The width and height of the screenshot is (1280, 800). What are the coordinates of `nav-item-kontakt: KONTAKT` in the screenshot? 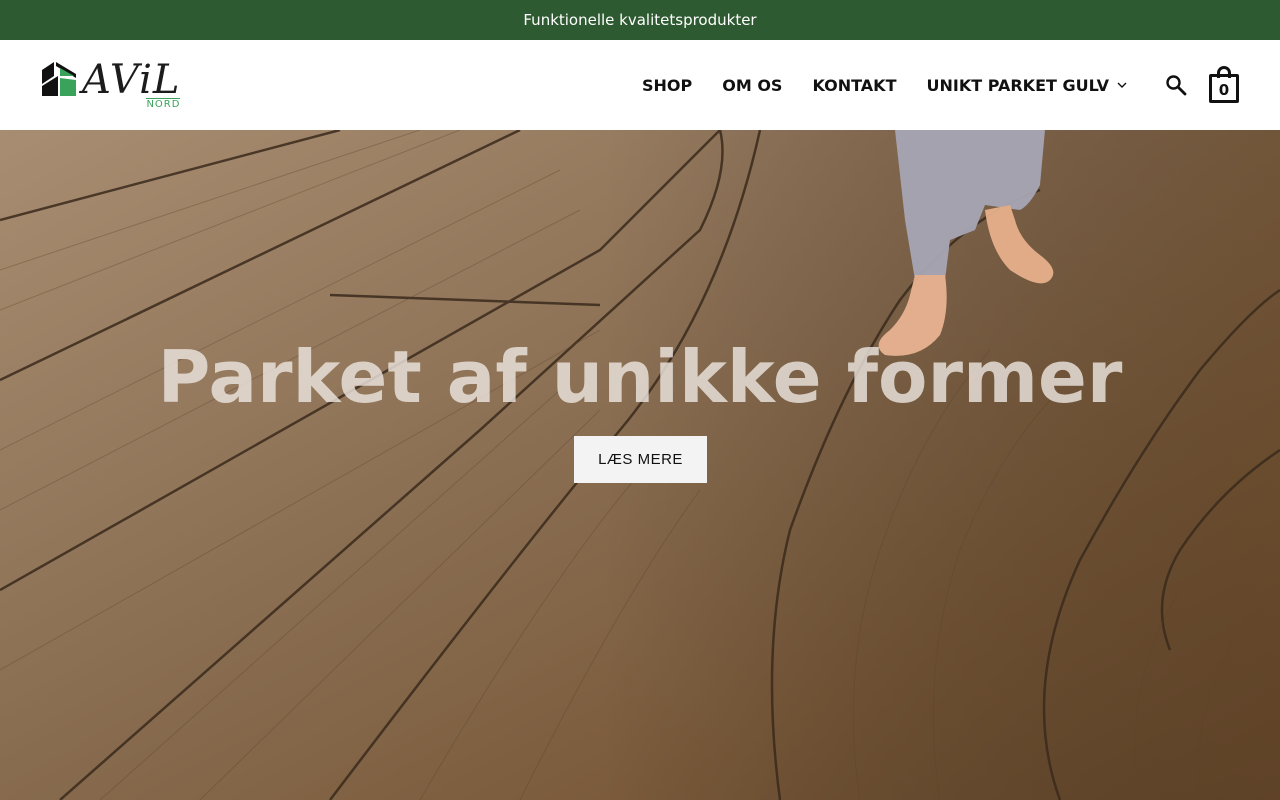 It's located at (854, 85).